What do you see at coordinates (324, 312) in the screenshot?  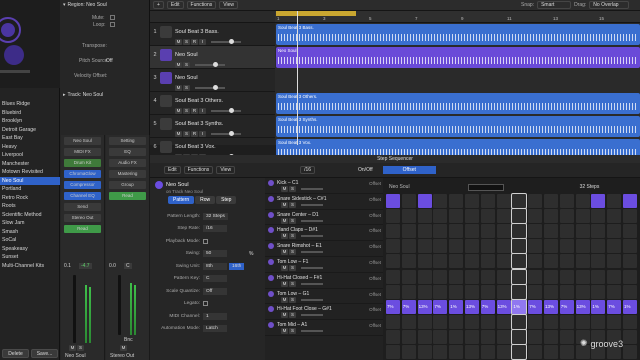 I see `sequencer-row: Hi-Hat Foot Close – G#1 Offset M S` at bounding box center [324, 312].